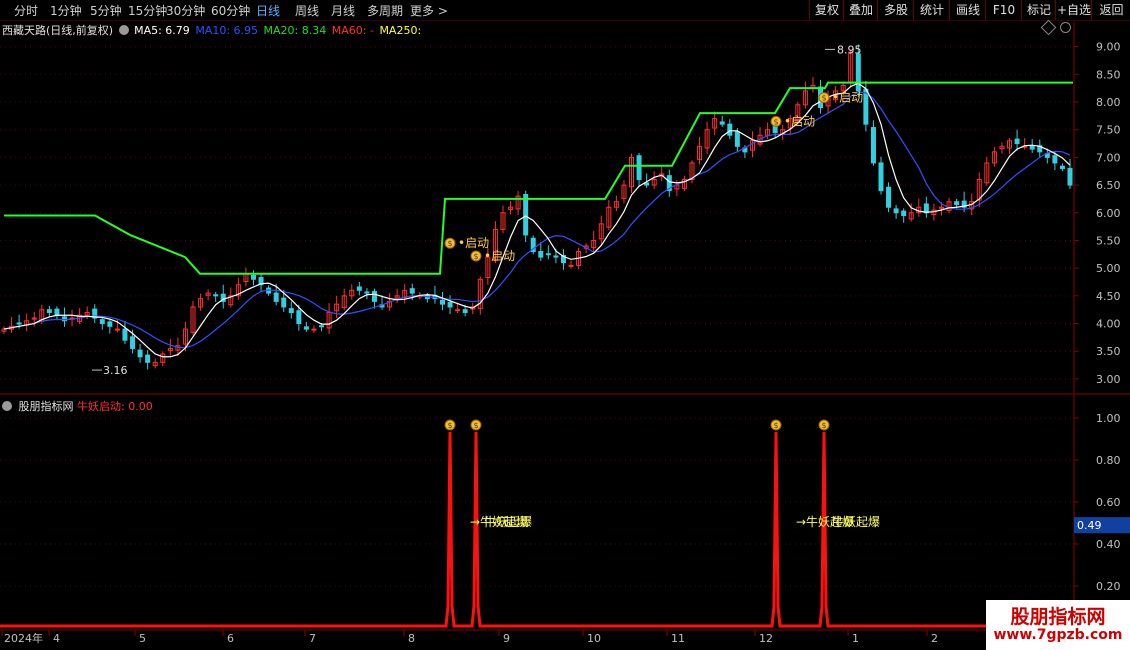 The image size is (1130, 650). I want to click on sub-tick-label: 0.80, so click(1108, 460).